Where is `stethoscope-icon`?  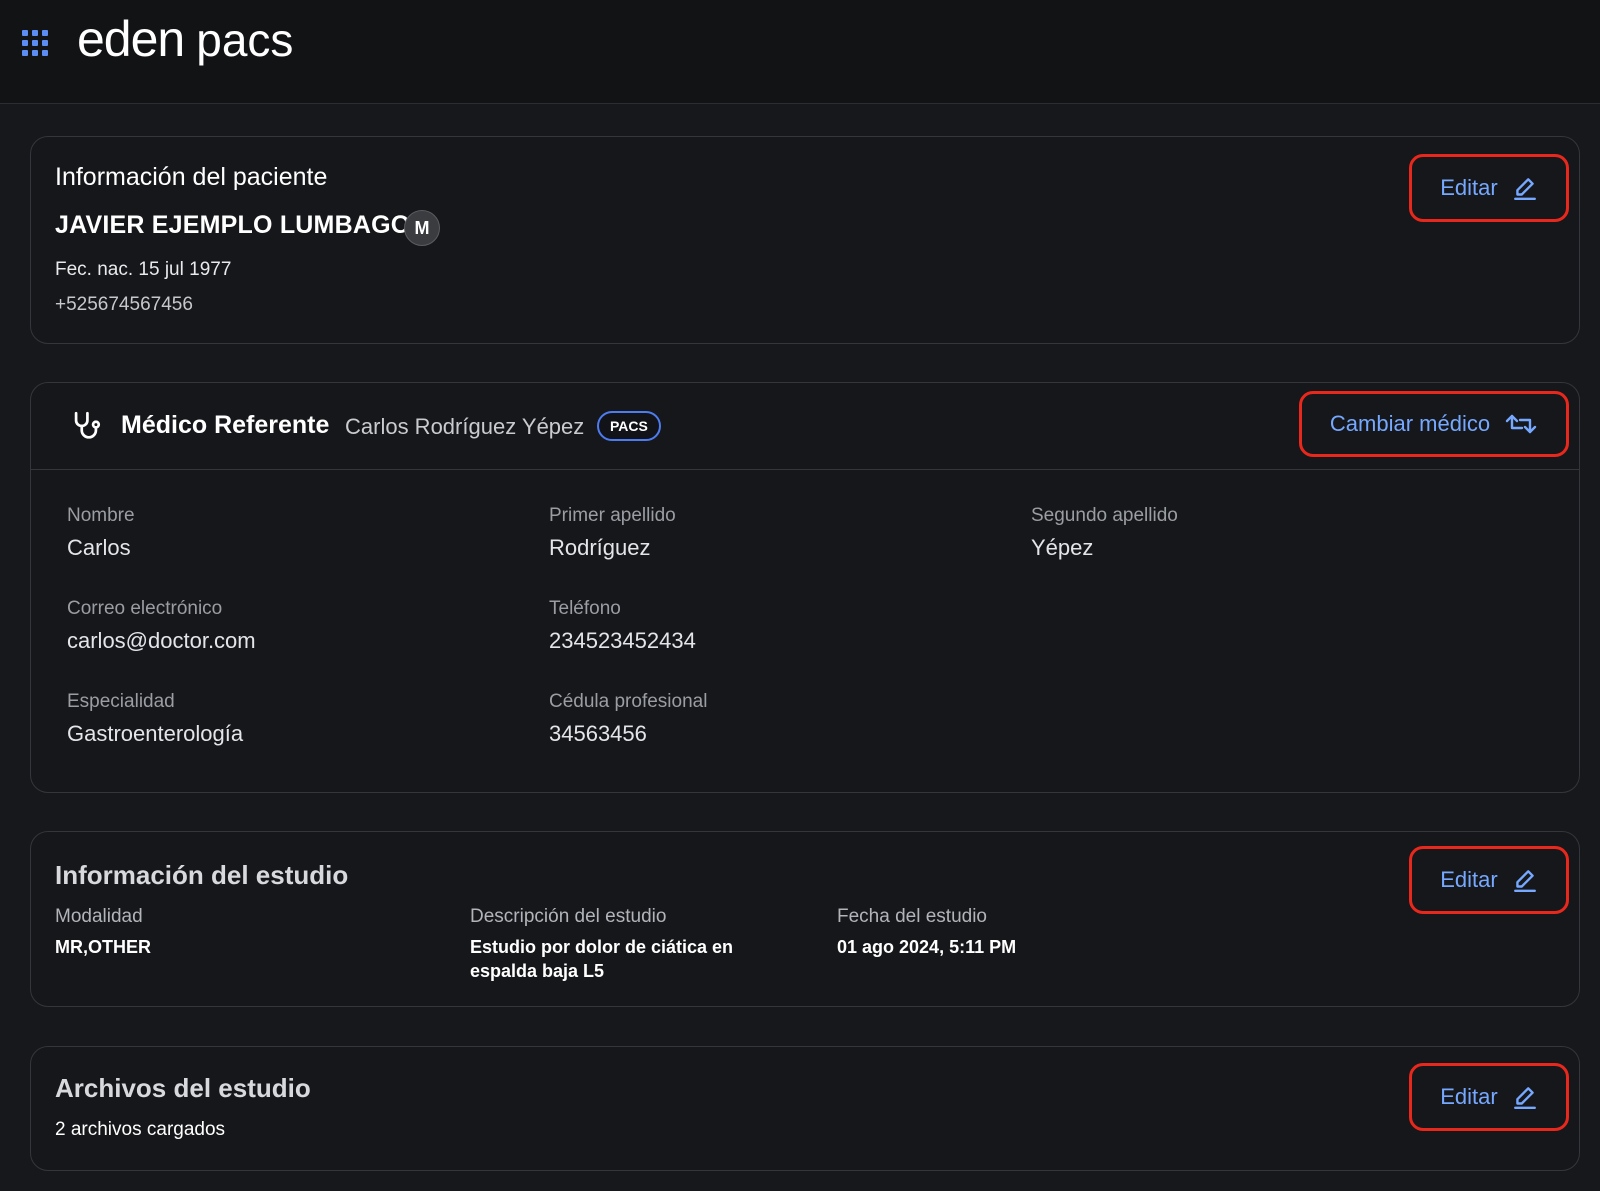 stethoscope-icon is located at coordinates (87, 425).